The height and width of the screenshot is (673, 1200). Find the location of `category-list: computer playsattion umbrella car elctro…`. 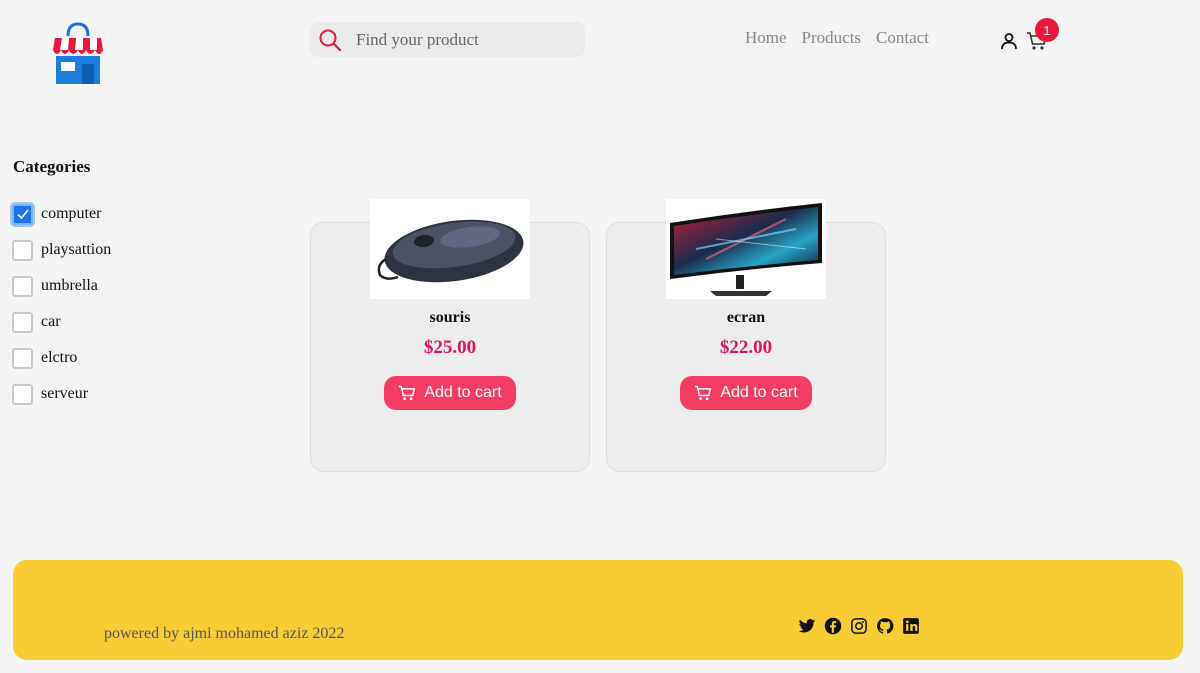

category-list: computer playsattion umbrella car elctro… is located at coordinates (61, 304).